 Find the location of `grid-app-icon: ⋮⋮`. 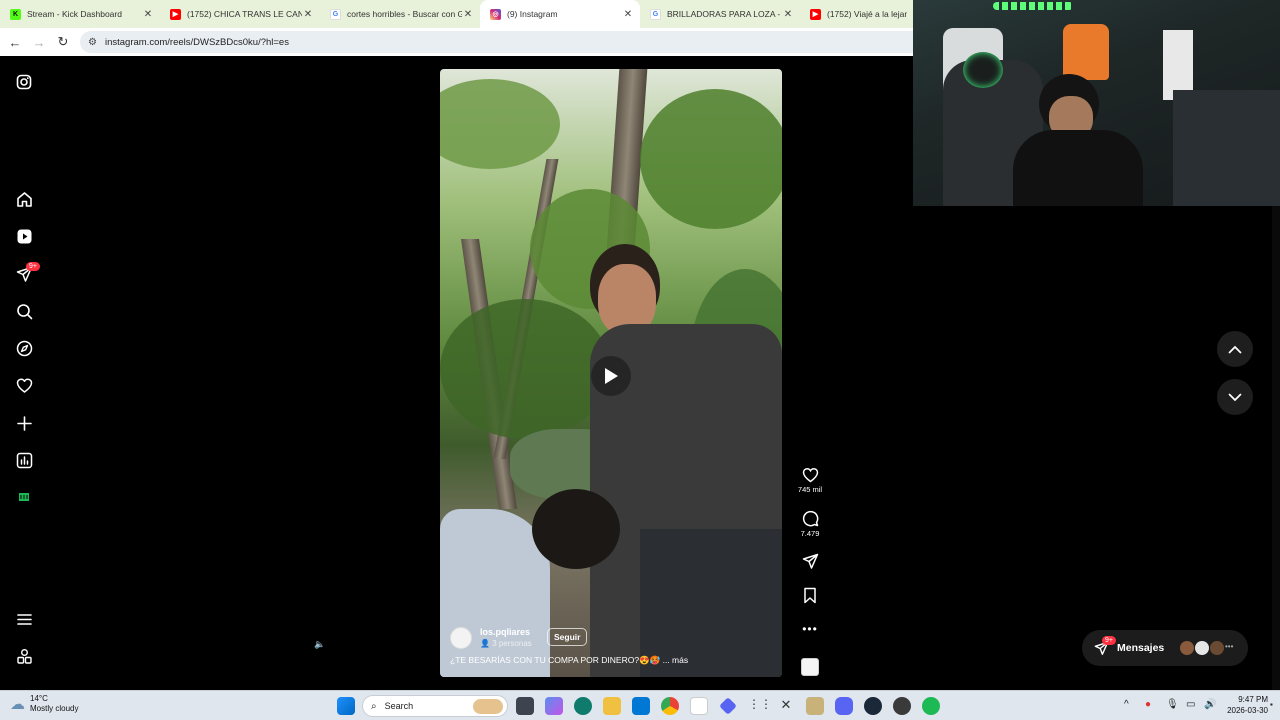

grid-app-icon: ⋮⋮ is located at coordinates (760, 706).